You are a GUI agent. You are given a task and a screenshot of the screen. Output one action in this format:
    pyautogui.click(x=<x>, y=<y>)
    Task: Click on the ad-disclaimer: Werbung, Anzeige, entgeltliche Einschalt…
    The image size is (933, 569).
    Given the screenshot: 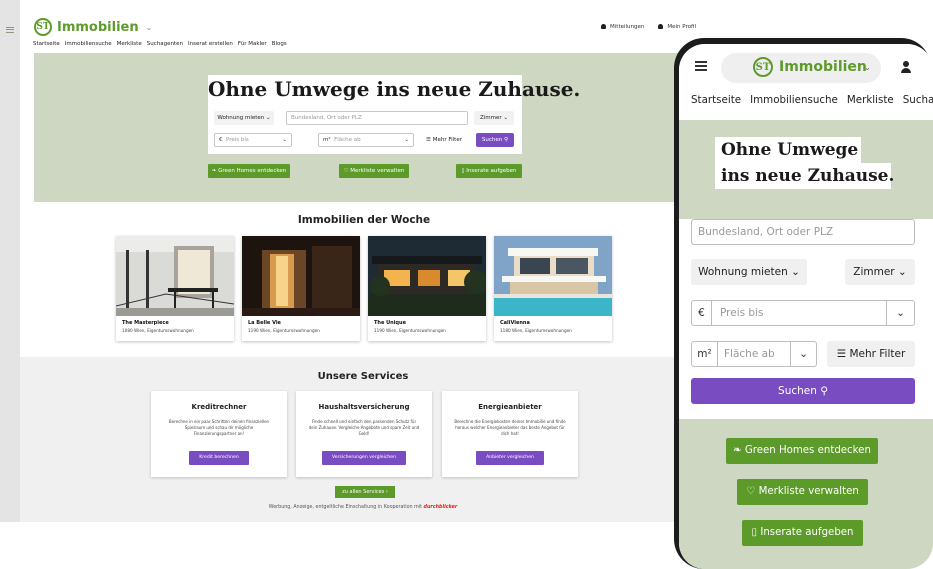 What is the action you would take?
    pyautogui.click(x=363, y=507)
    